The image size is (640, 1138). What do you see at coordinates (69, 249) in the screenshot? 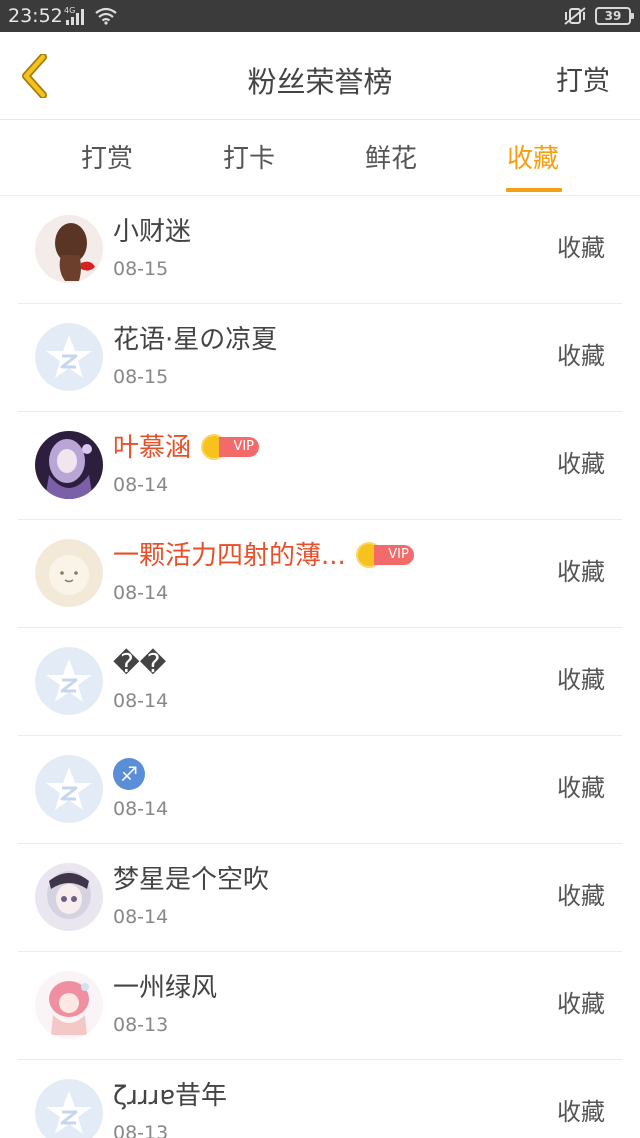
I see `photo-girl-braid-icon` at bounding box center [69, 249].